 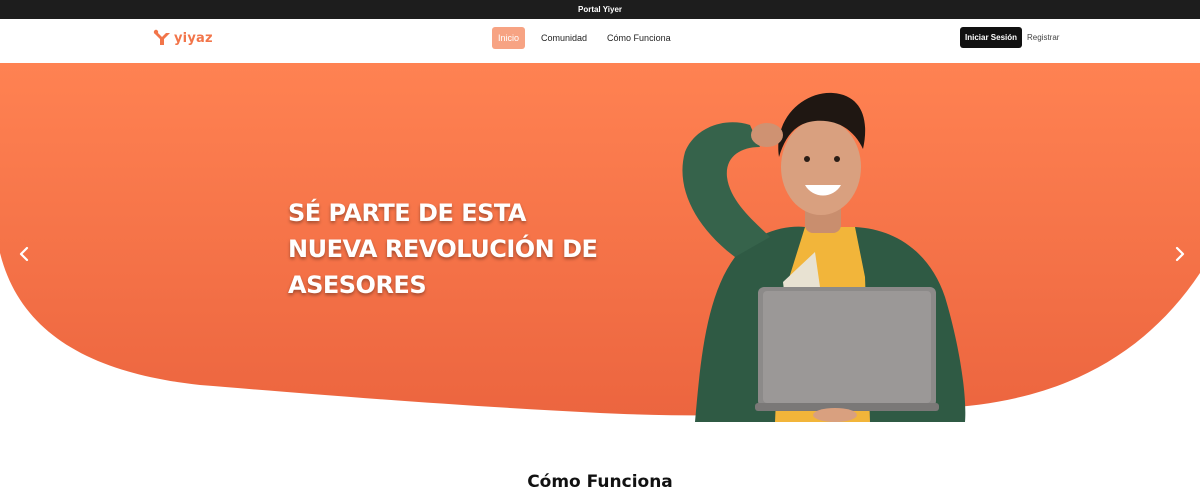 I want to click on register-link: Registrar, so click(x=1043, y=37).